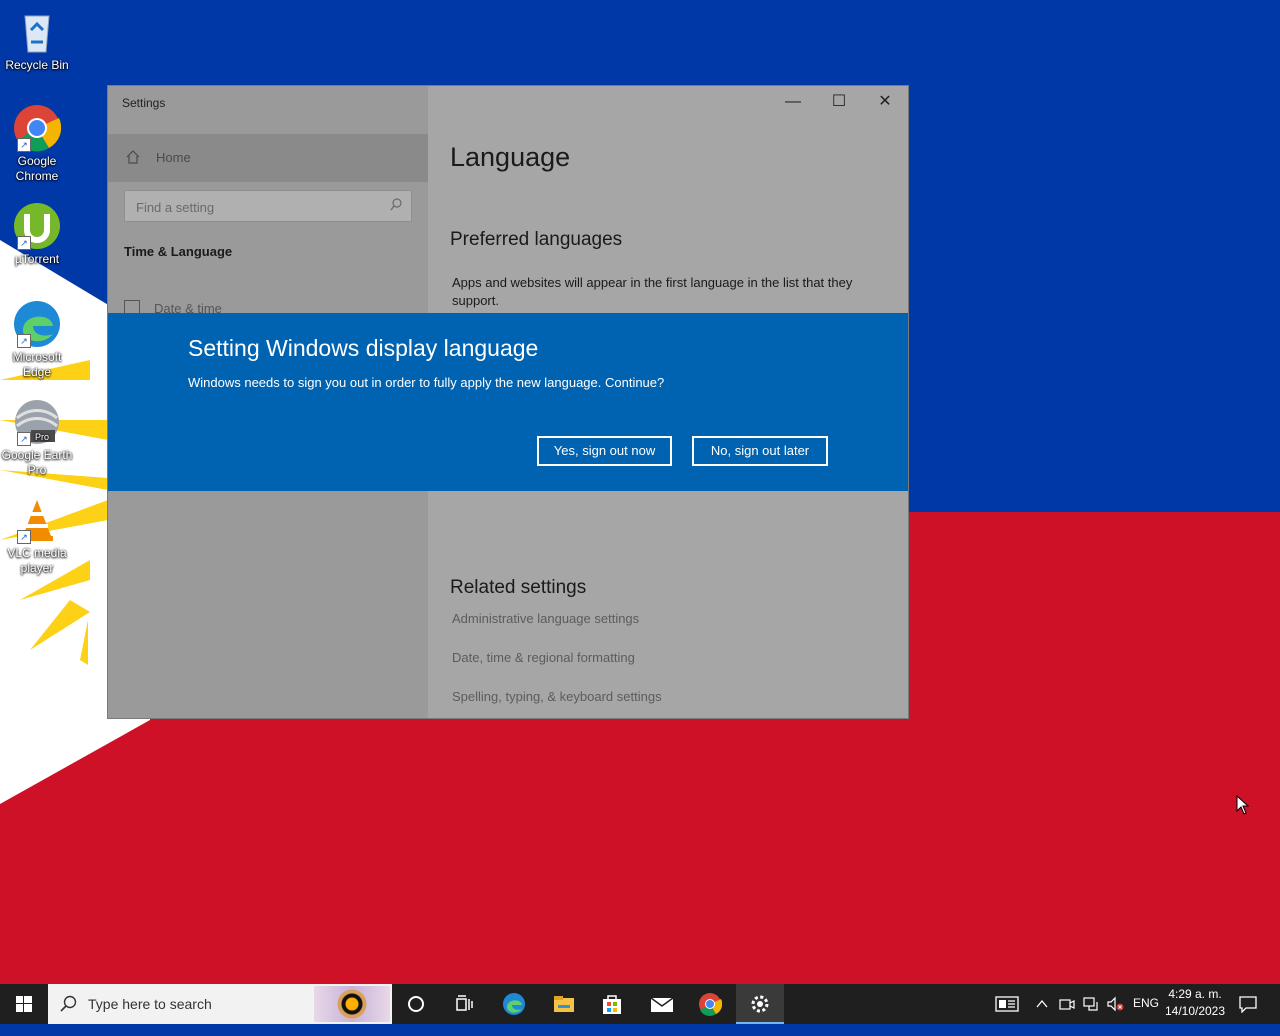 This screenshot has width=1280, height=1036. What do you see at coordinates (256, 207) in the screenshot?
I see `settings-search-input` at bounding box center [256, 207].